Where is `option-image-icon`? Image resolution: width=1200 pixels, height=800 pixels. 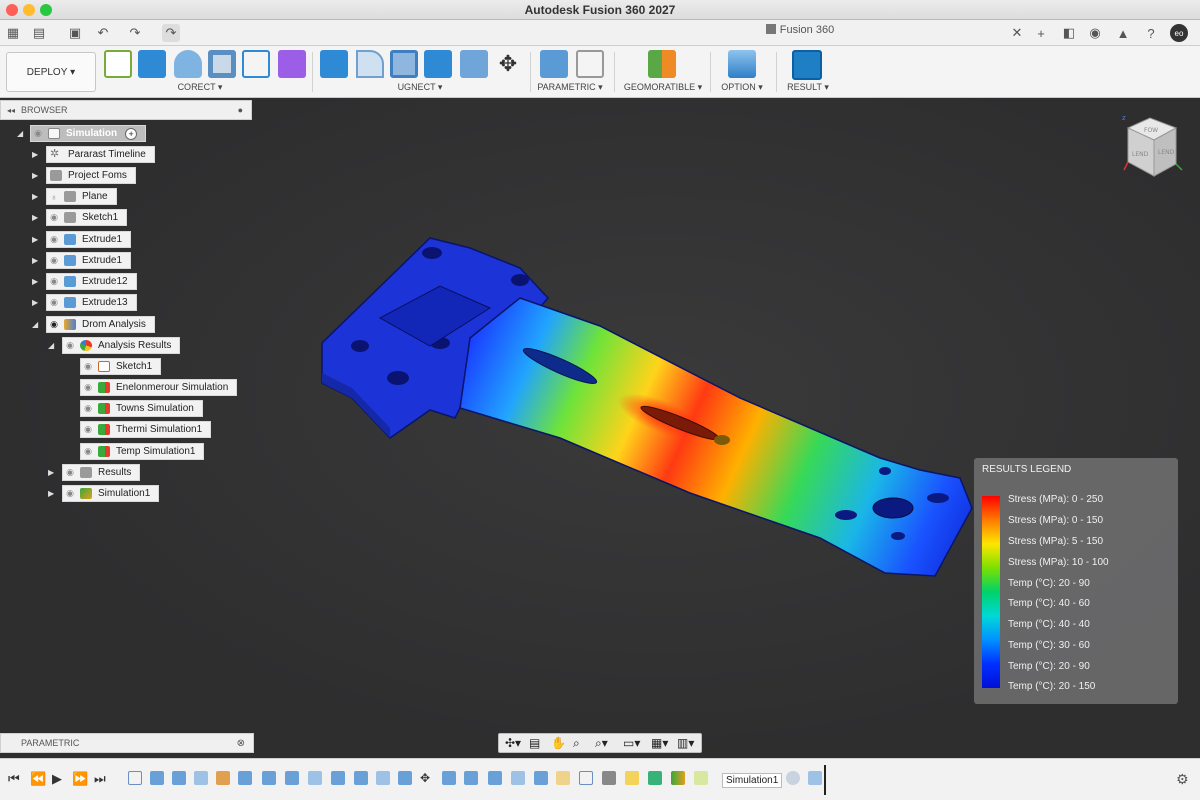 option-image-icon is located at coordinates (742, 64).